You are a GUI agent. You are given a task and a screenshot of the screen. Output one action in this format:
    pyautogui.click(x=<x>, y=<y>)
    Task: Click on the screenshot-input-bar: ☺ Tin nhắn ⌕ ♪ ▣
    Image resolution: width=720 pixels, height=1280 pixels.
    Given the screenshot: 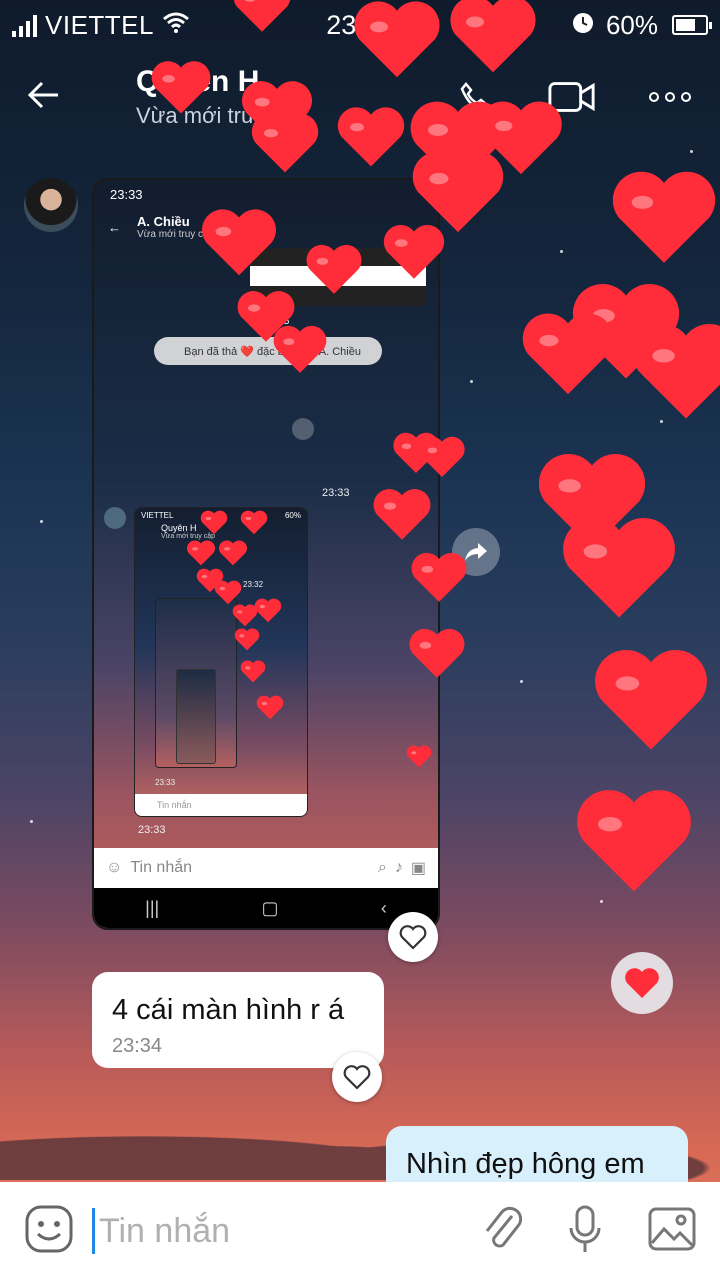 What is the action you would take?
    pyautogui.click(x=266, y=868)
    